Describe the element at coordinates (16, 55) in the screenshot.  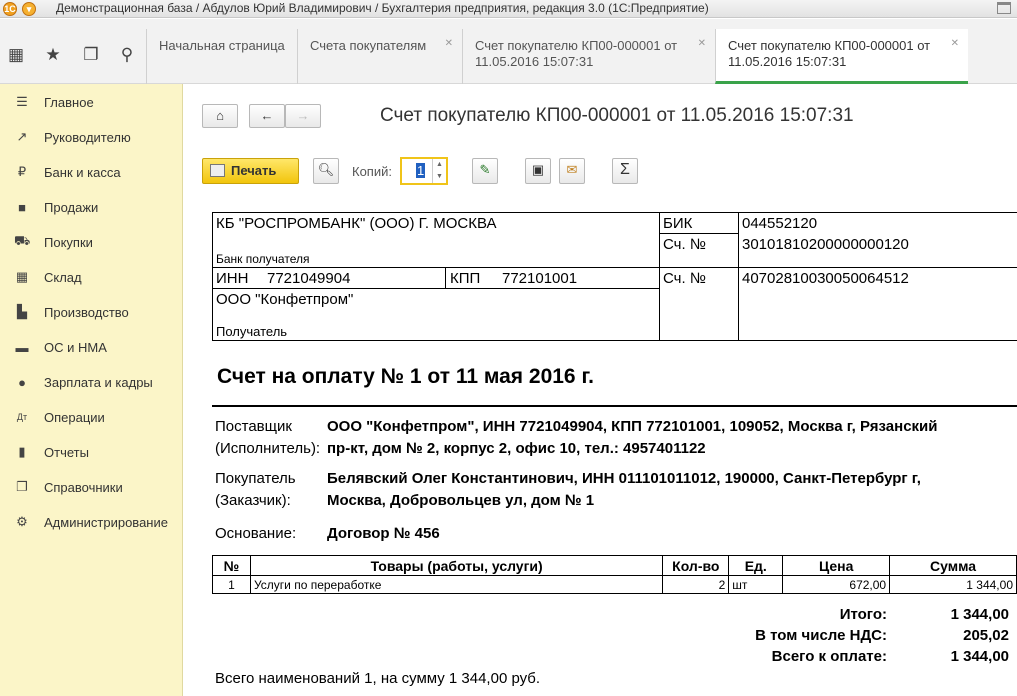
I see `apps-grid-icon: ▦` at that location.